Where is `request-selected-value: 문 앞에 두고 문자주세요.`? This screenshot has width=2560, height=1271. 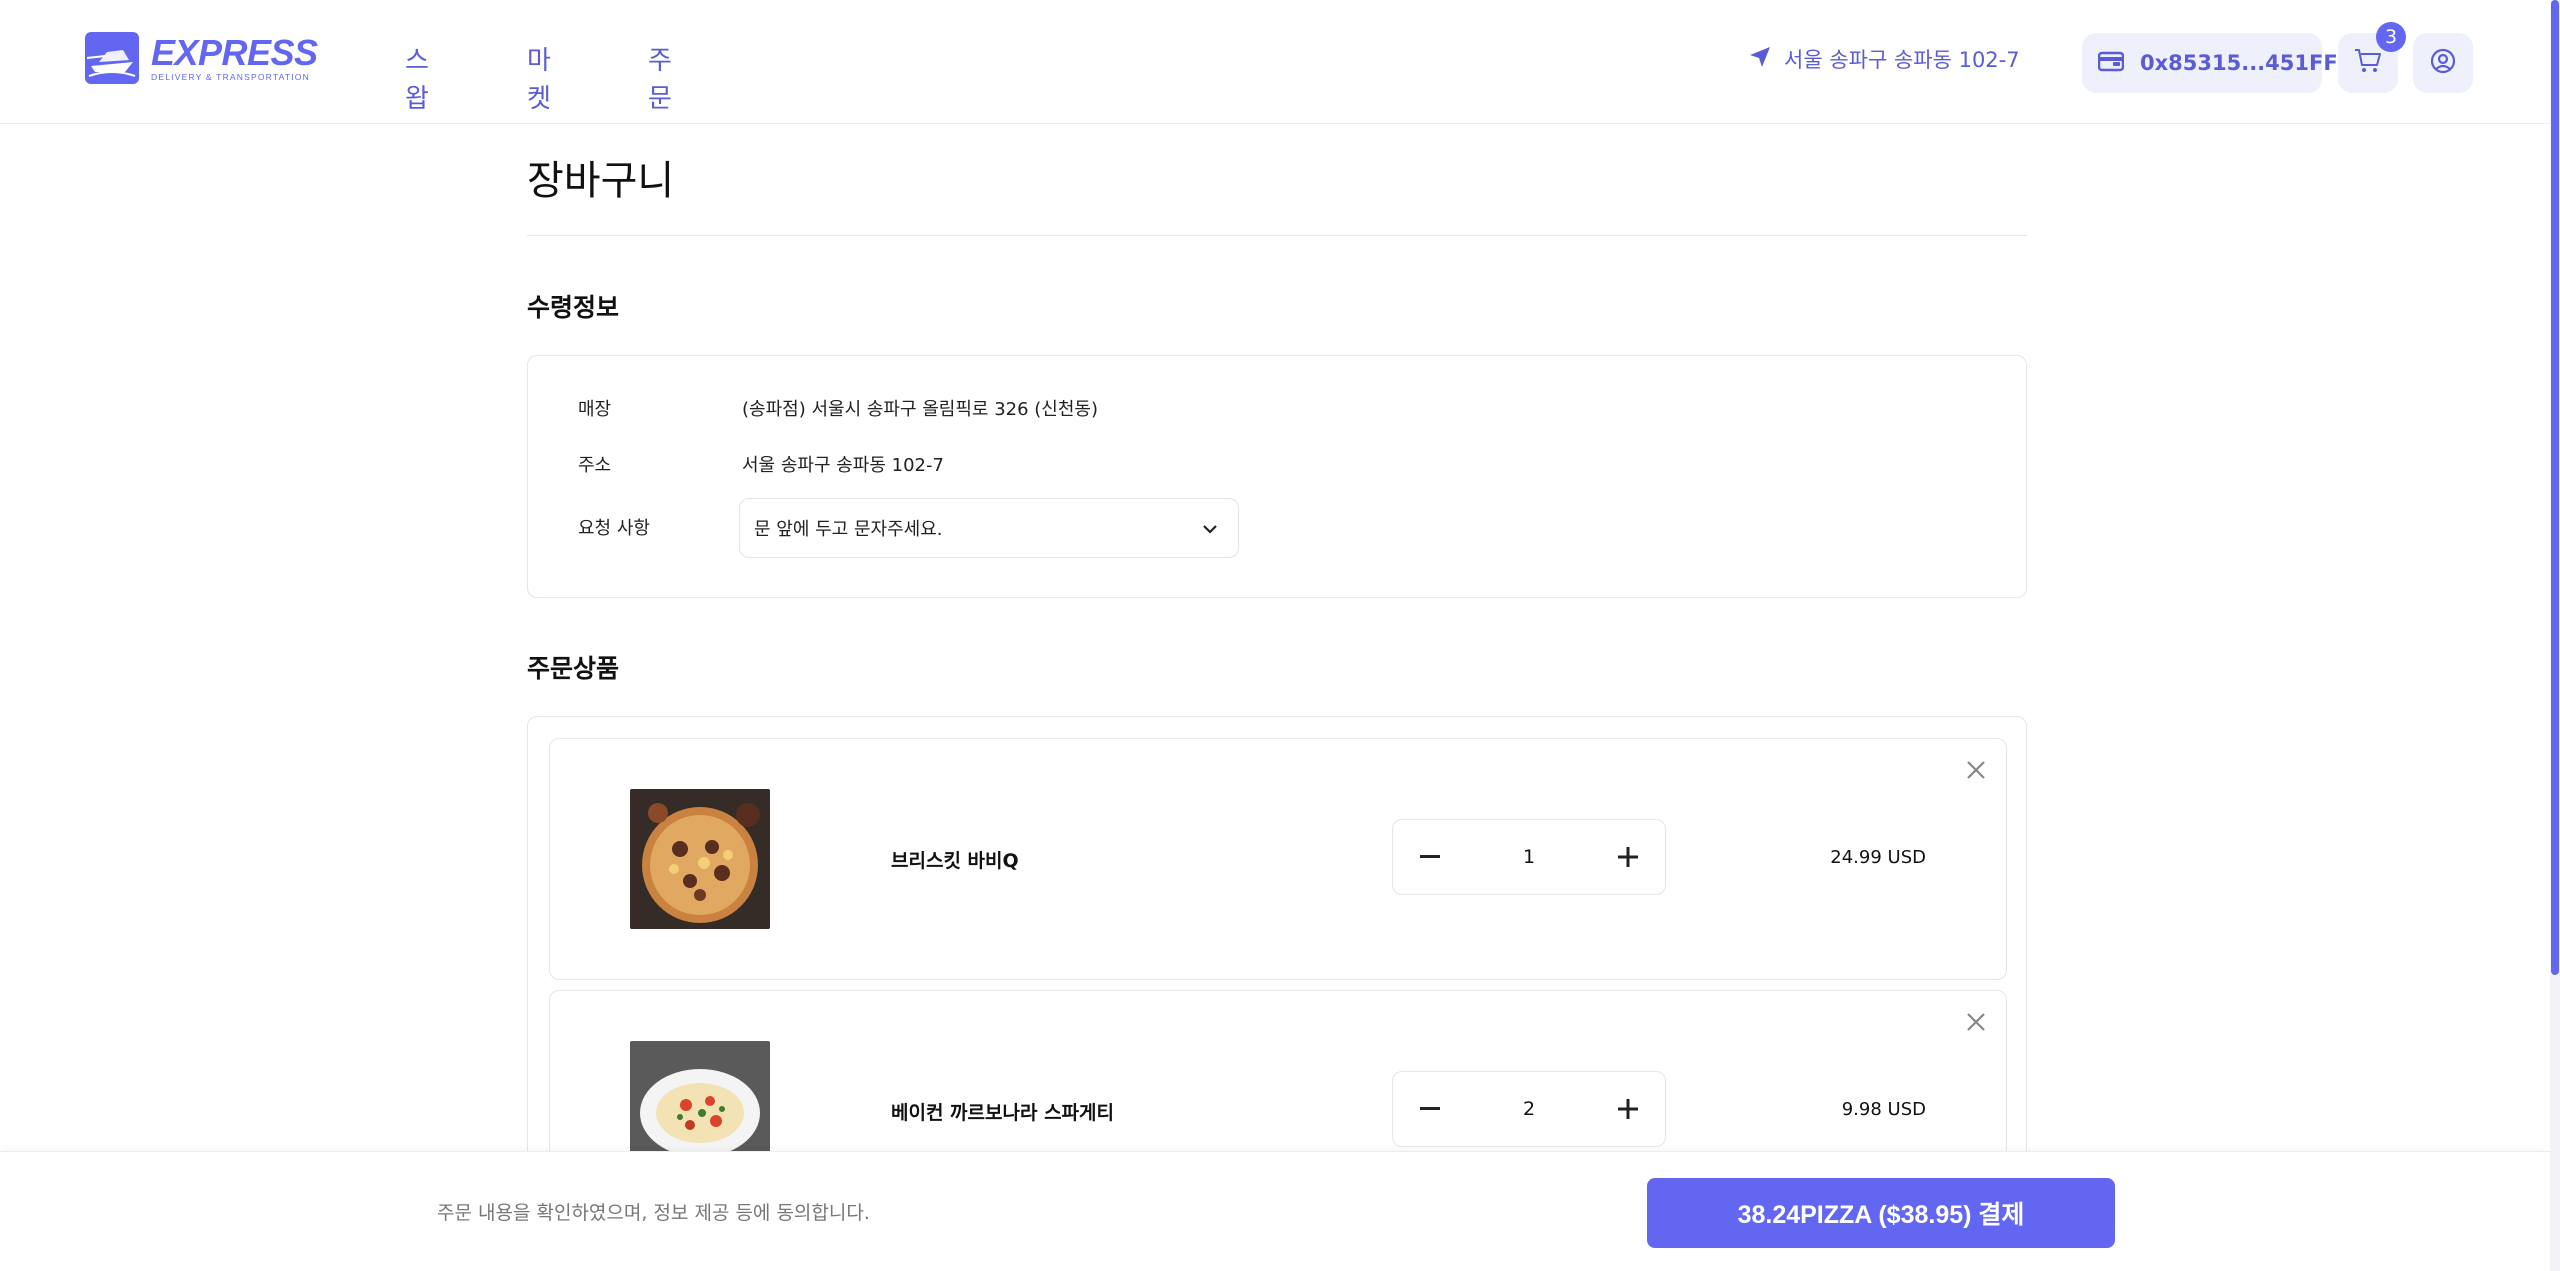
request-selected-value: 문 앞에 두고 문자주세요. is located at coordinates (848, 529).